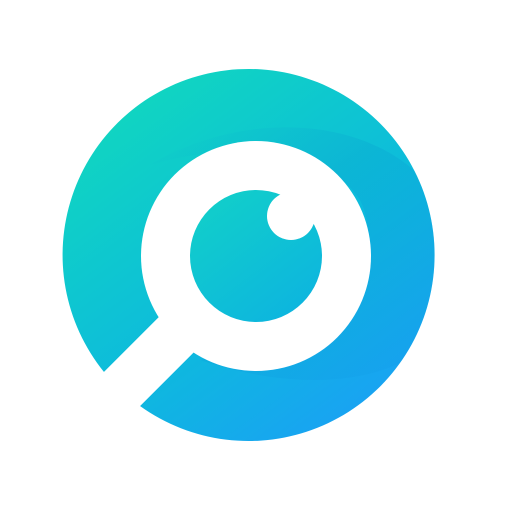 This screenshot has width=512, height=512. I want to click on eye-highlight, so click(291, 216).